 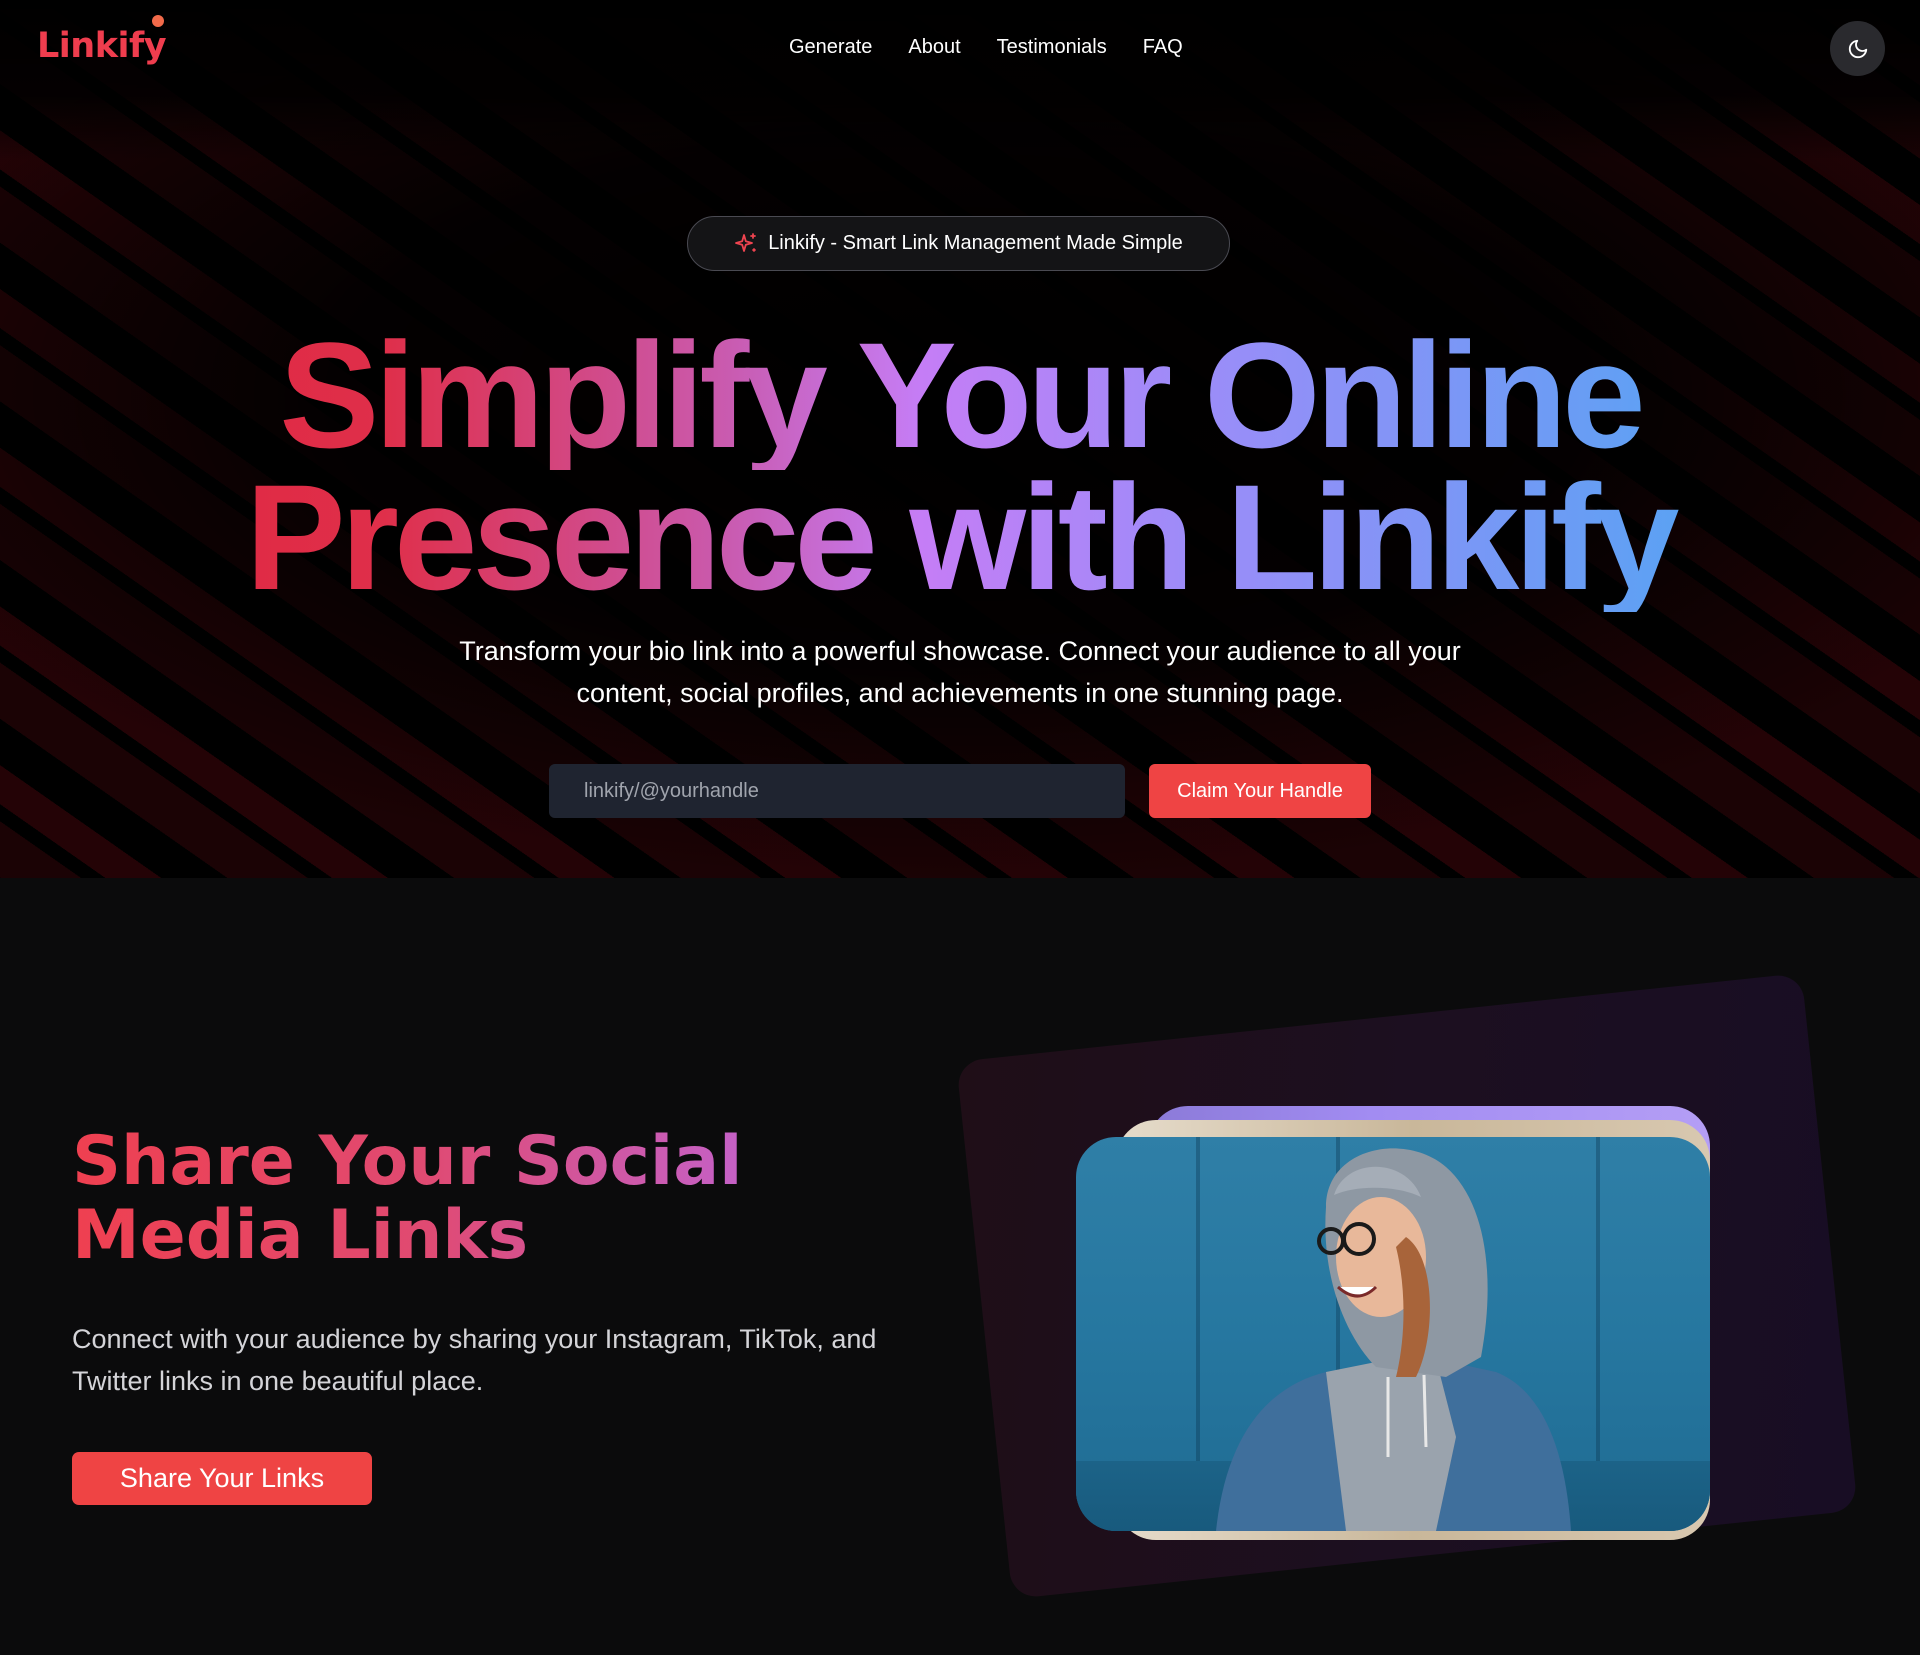 I want to click on nav-links: Generate About Testimonials FAQ, so click(x=986, y=47).